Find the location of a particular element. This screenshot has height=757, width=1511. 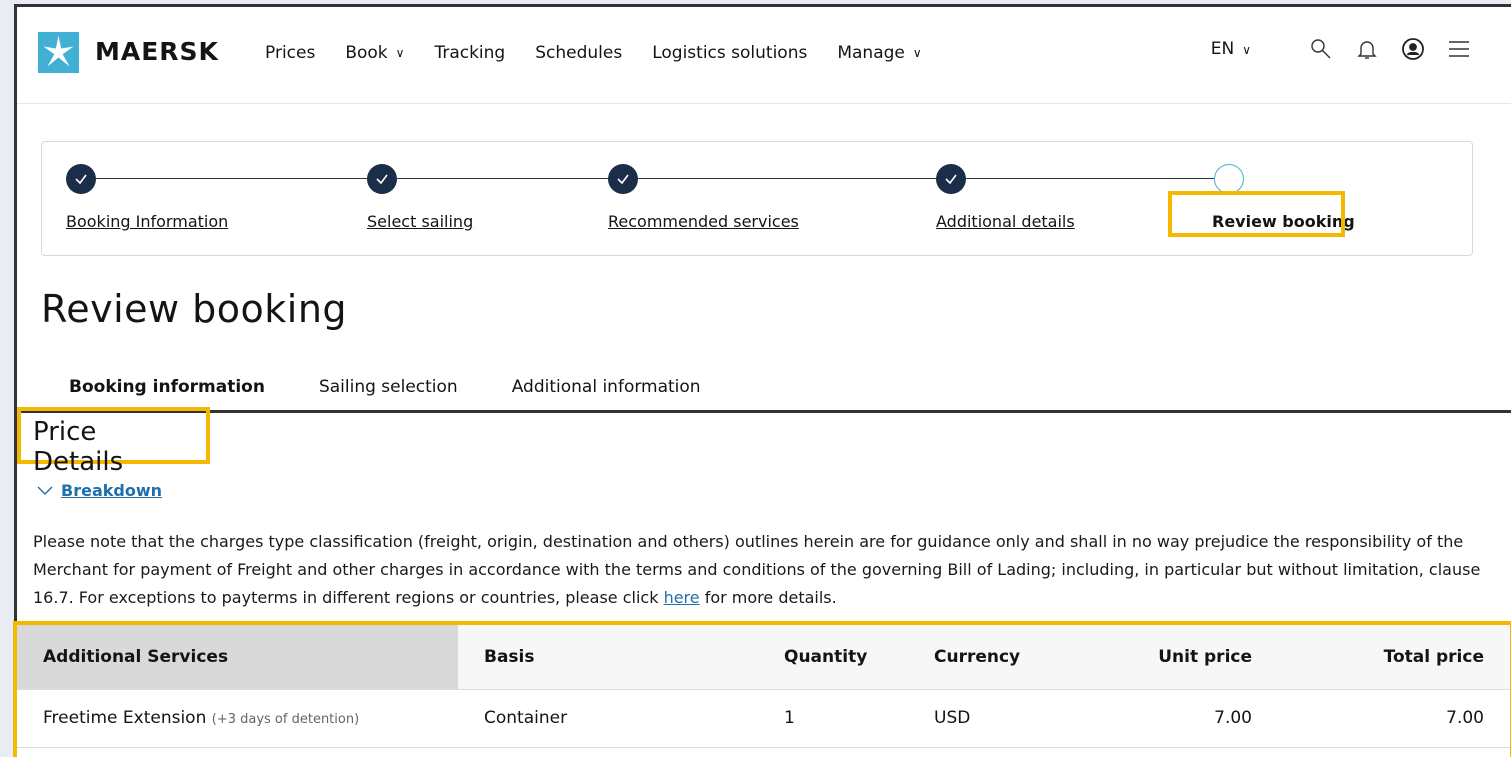

cell-currency: USD is located at coordinates (993, 718).